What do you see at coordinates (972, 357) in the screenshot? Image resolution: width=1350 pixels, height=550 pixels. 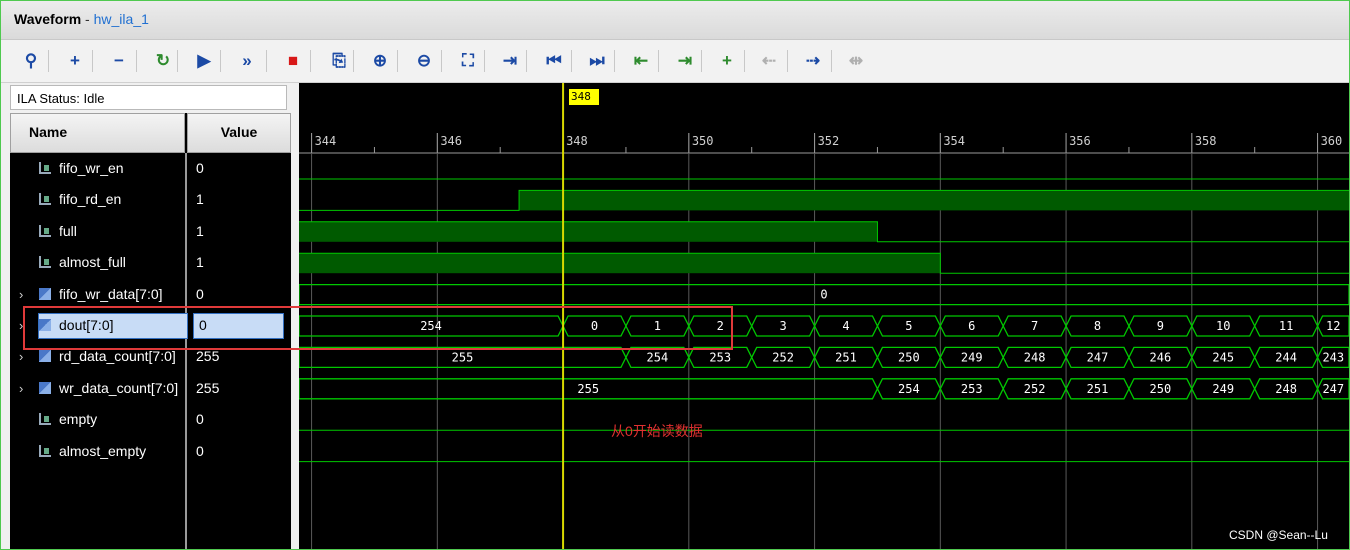 I see `bus-value-label: 249` at bounding box center [972, 357].